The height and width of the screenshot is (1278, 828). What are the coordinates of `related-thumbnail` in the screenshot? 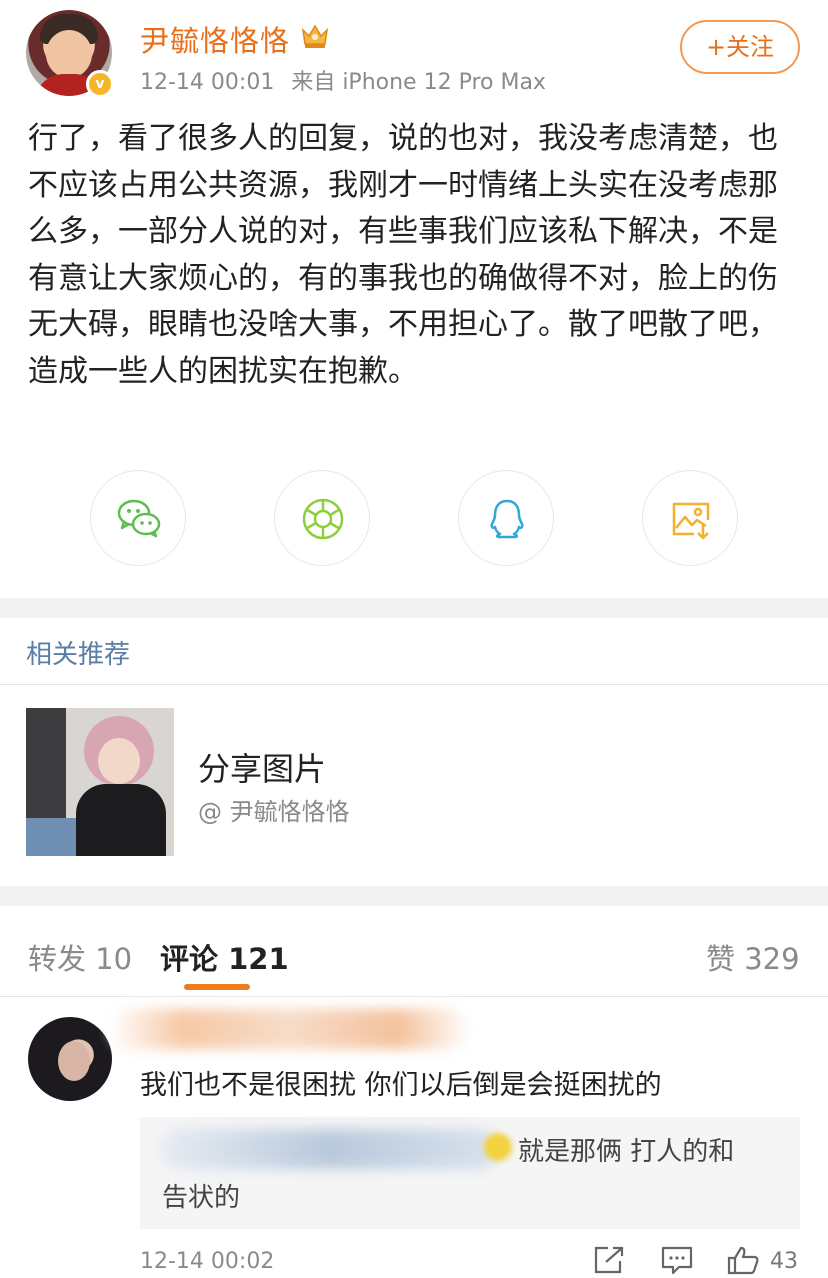 It's located at (100, 782).